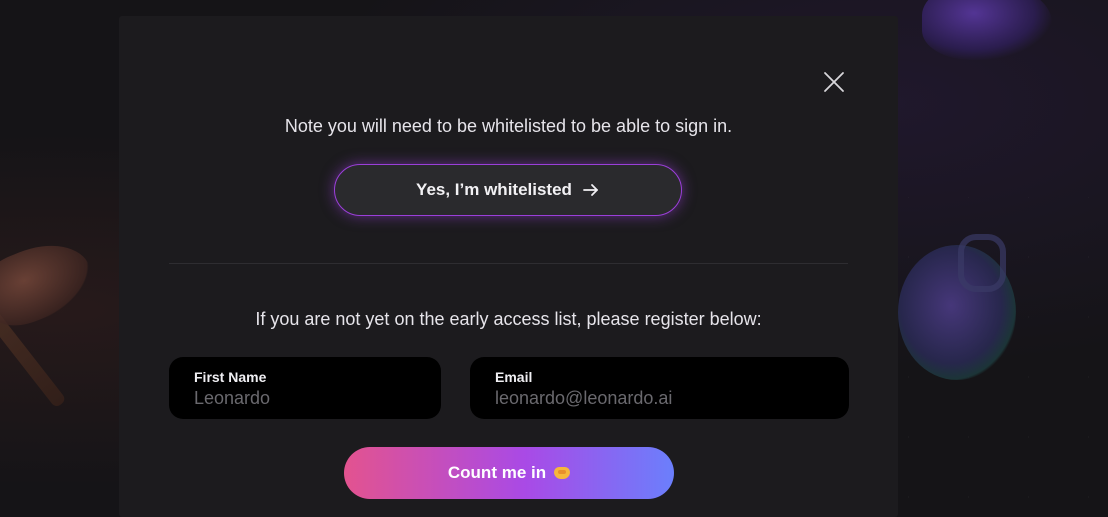 The image size is (1108, 517). Describe the element at coordinates (562, 473) in the screenshot. I see `handshake-icon` at that location.